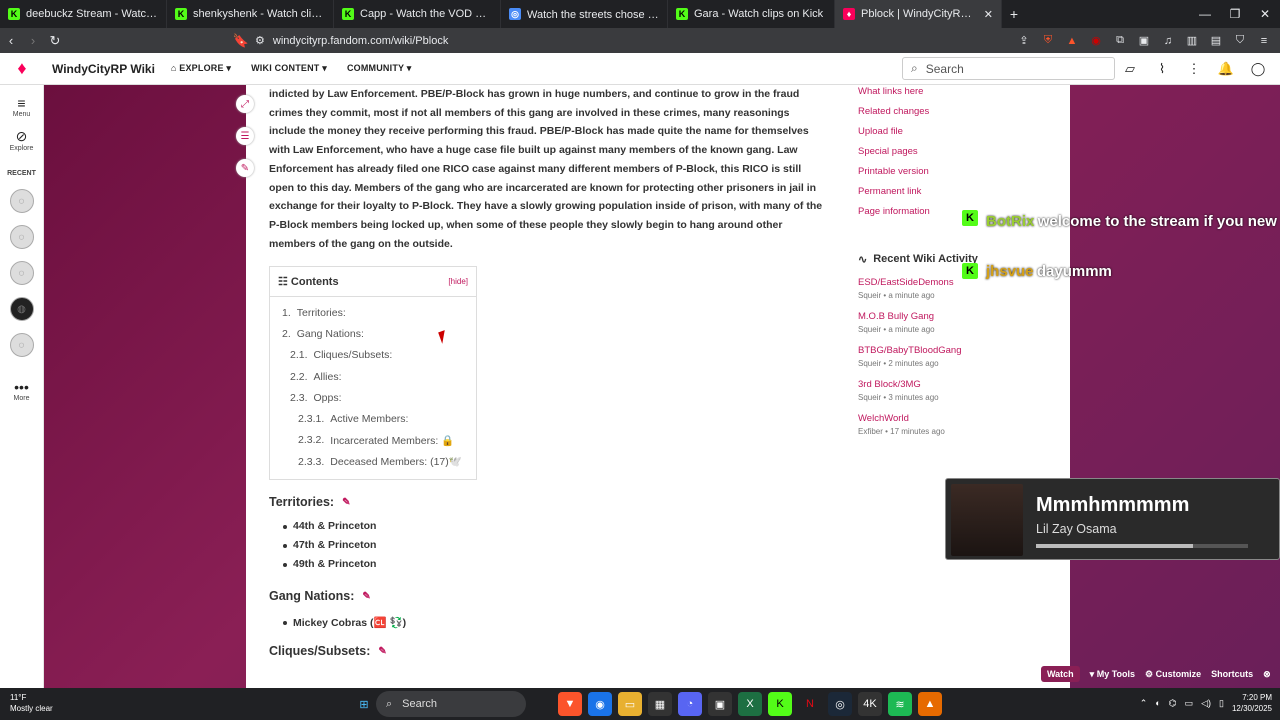  Describe the element at coordinates (600, 704) in the screenshot. I see `chrome-icon: ◉` at that location.